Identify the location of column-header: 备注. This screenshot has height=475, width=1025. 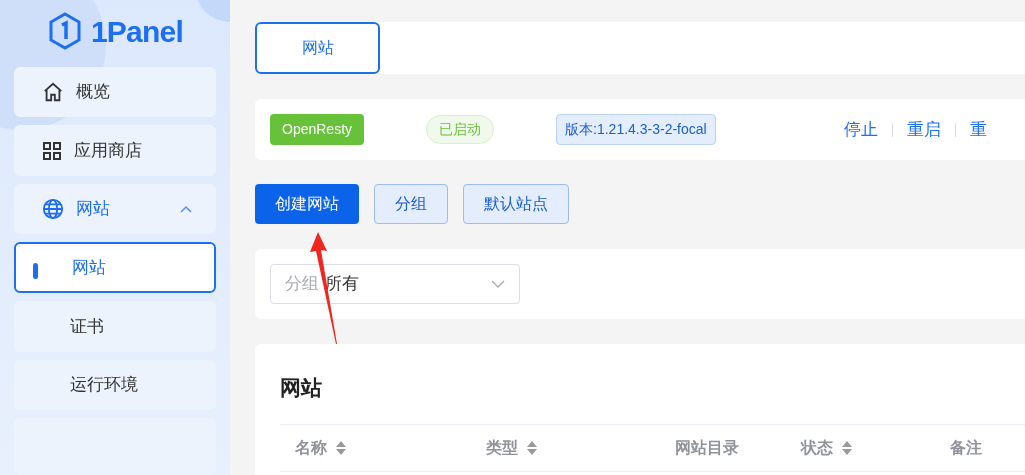
(987, 448).